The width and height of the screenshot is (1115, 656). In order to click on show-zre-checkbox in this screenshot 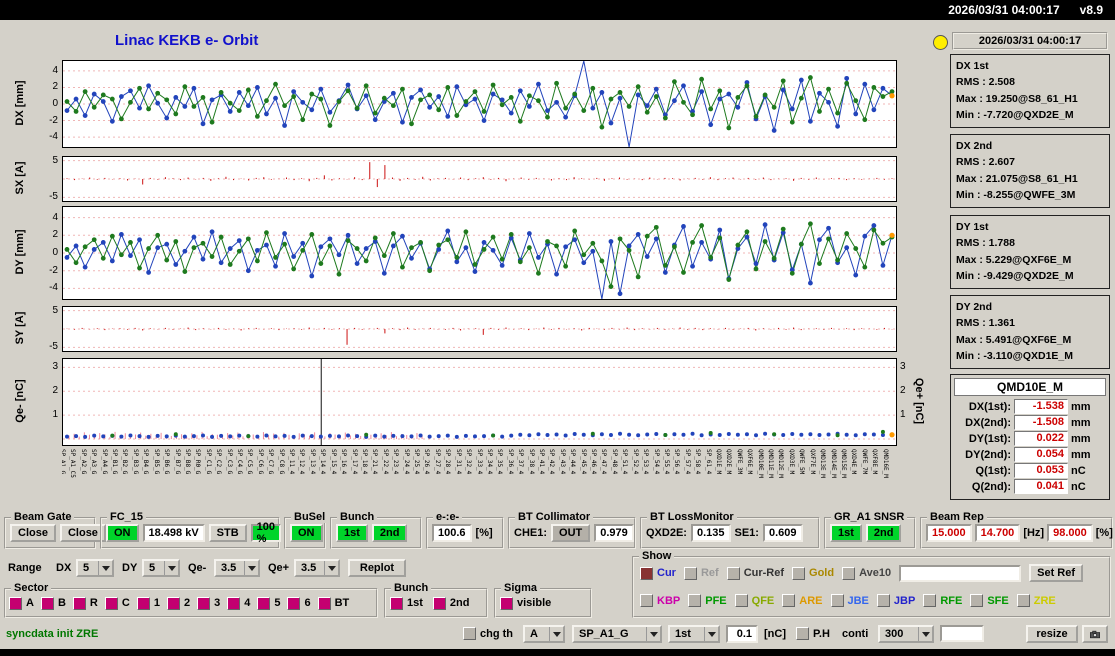, I will do `click(1023, 600)`.